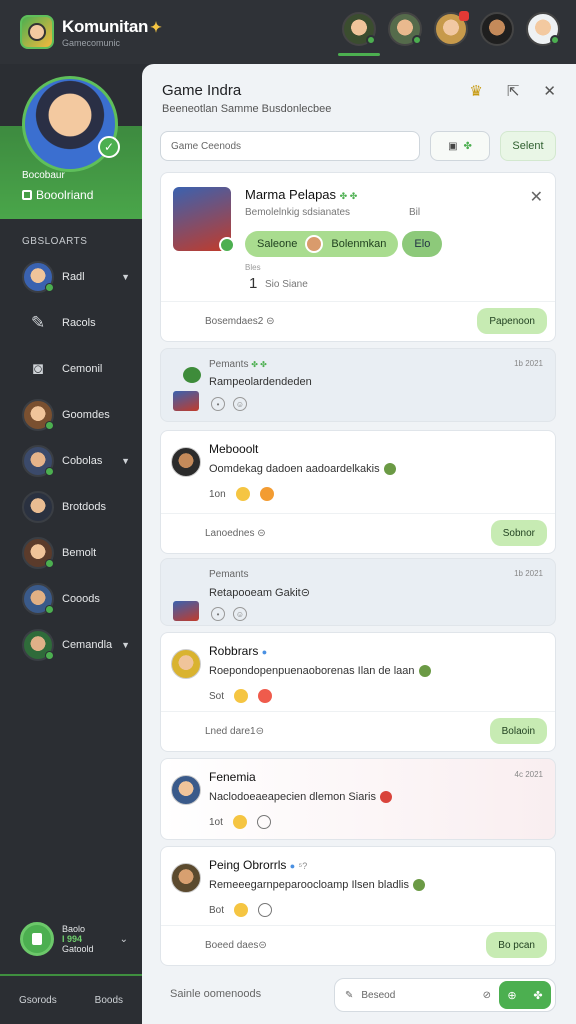  What do you see at coordinates (460, 146) in the screenshot?
I see `filter-button: ▣ ✤` at bounding box center [460, 146].